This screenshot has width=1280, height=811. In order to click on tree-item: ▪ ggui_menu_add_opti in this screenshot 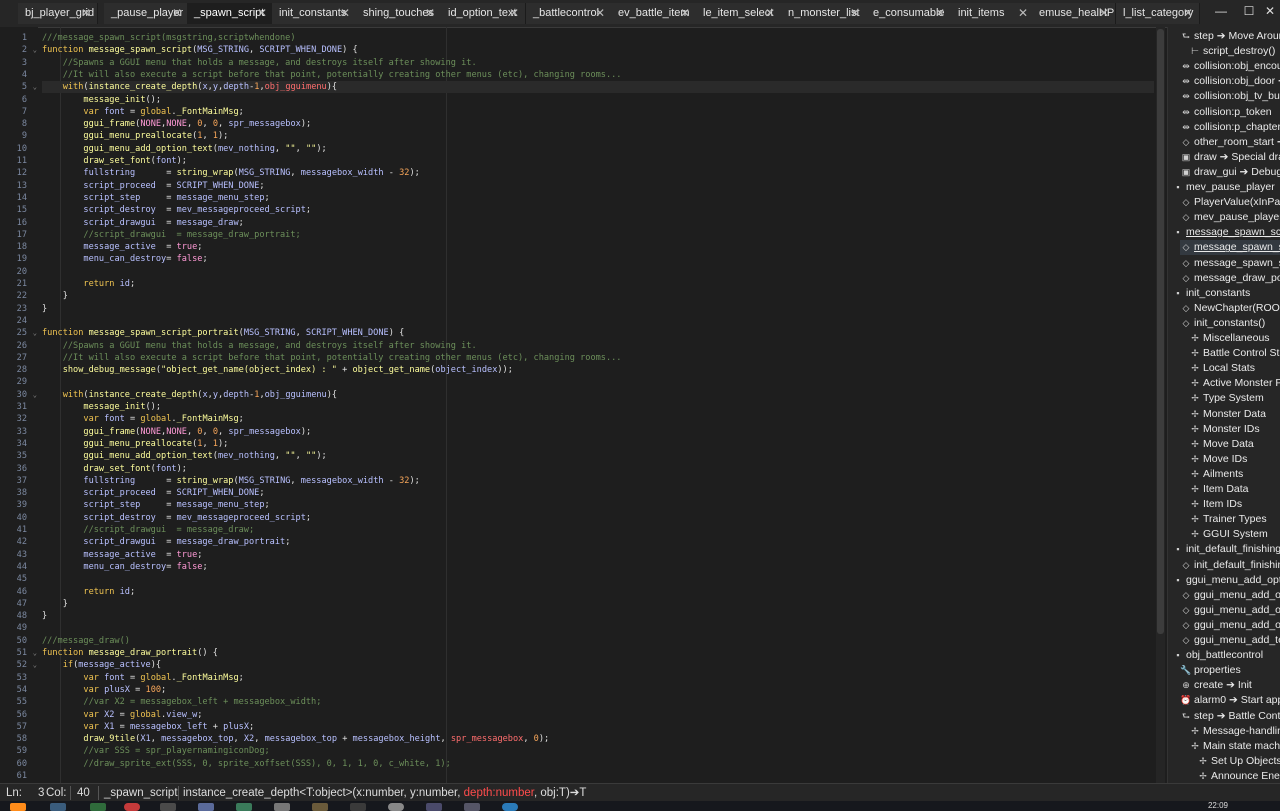, I will do `click(1226, 580)`.